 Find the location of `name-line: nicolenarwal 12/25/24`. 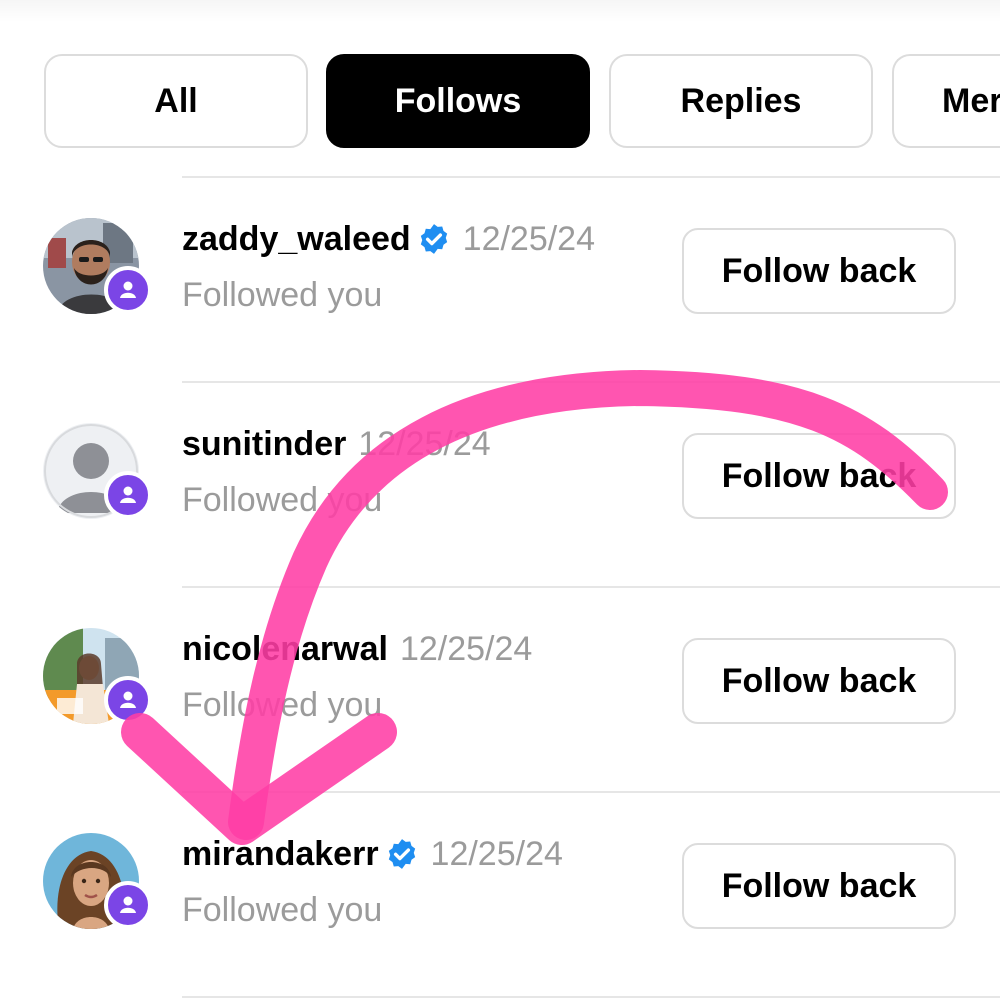

name-line: nicolenarwal 12/25/24 is located at coordinates (357, 649).